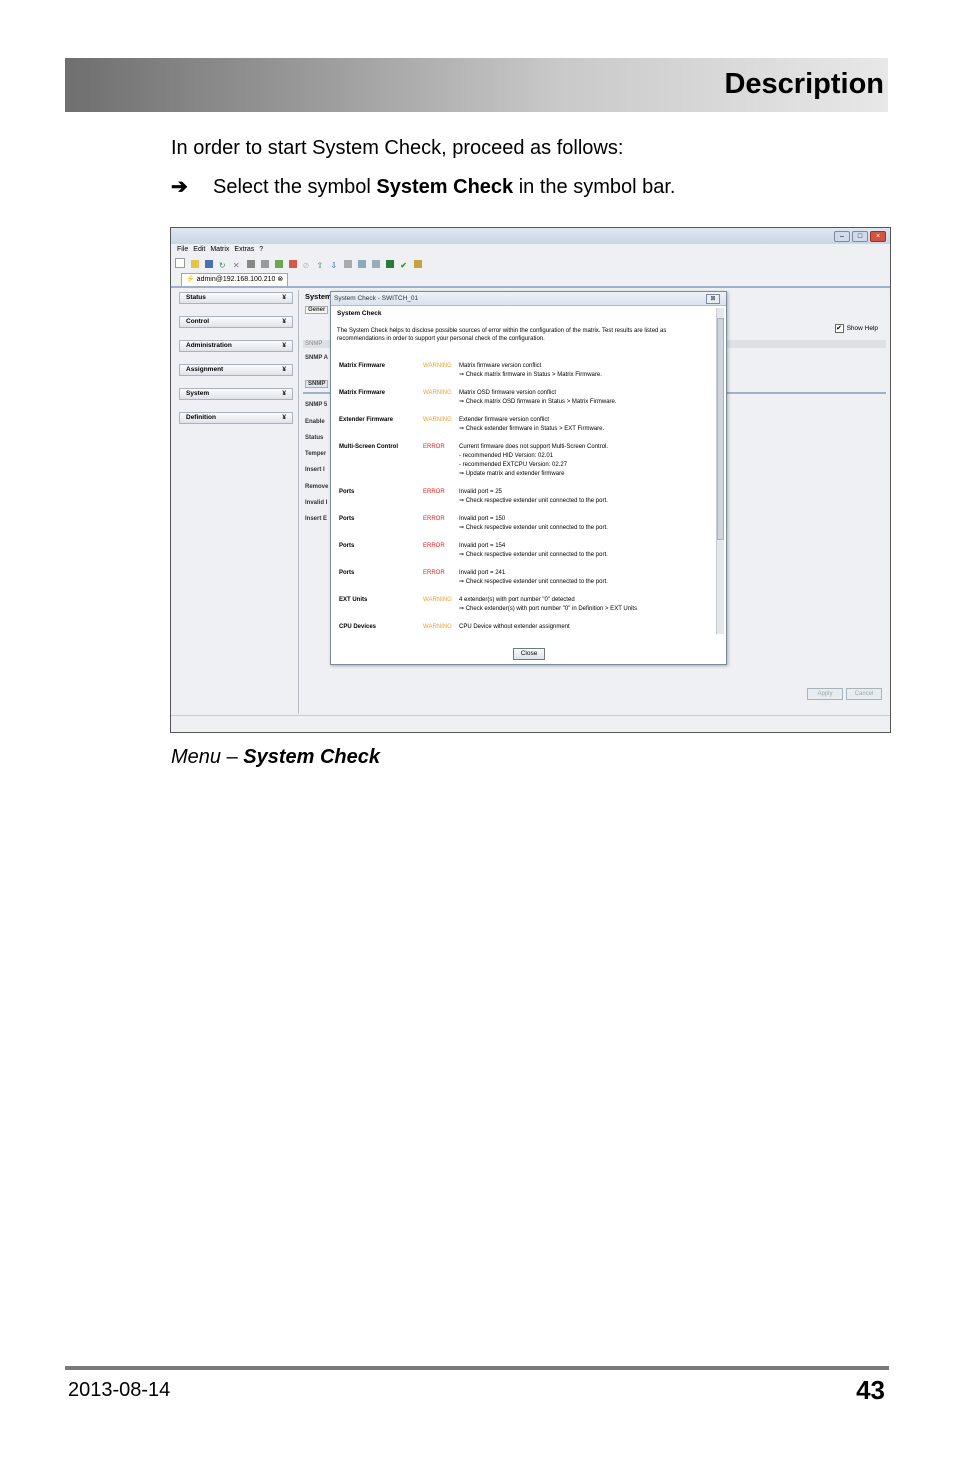 Image resolution: width=954 pixels, height=1475 pixels. I want to click on close-icon: ×, so click(878, 236).